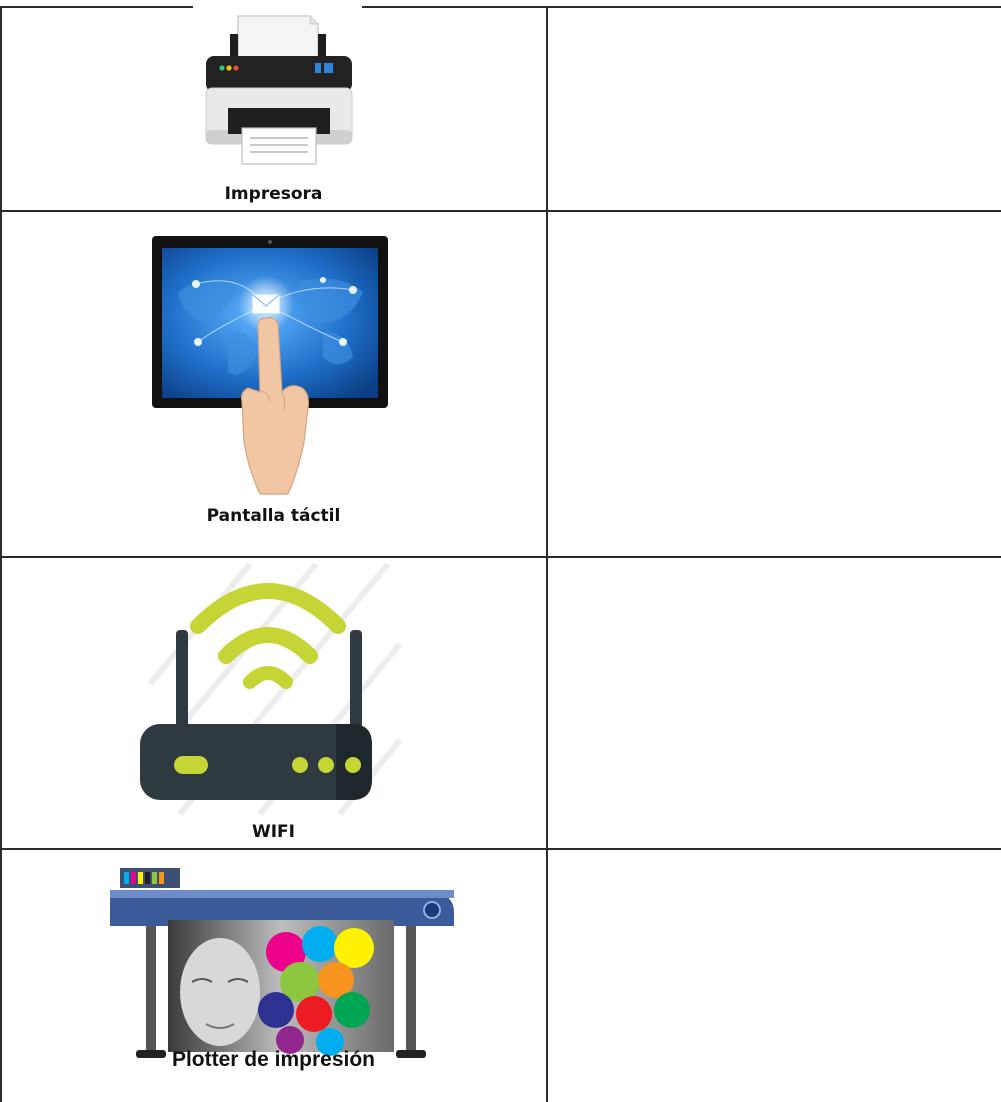 The image size is (1001, 1102). What do you see at coordinates (273, 194) in the screenshot?
I see `printer-label: Impresora` at bounding box center [273, 194].